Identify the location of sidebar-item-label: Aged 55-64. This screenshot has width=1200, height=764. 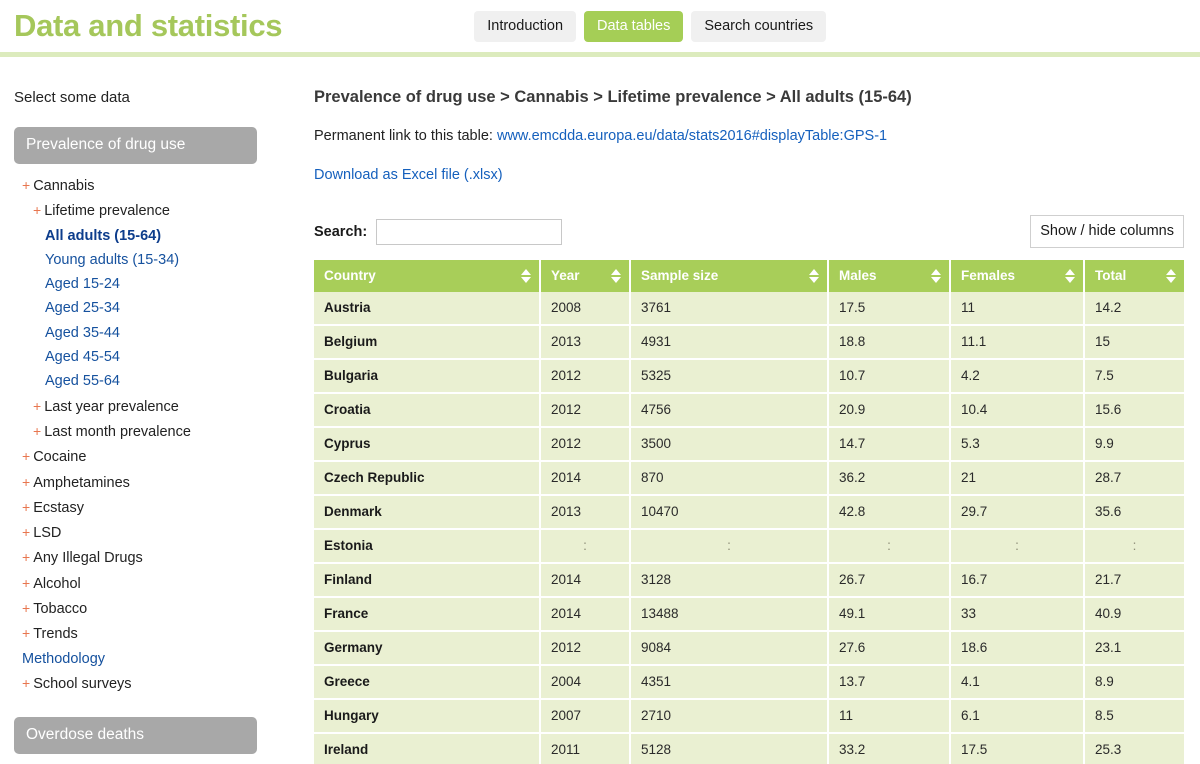
(82, 381).